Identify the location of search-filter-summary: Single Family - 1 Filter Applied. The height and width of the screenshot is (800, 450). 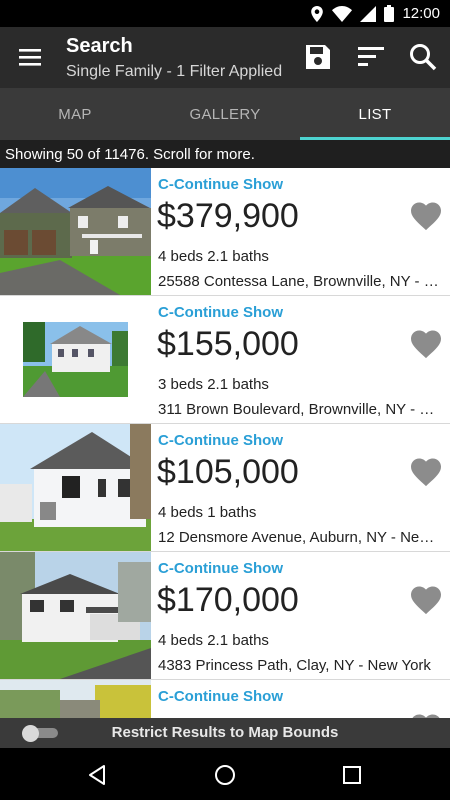
(179, 72).